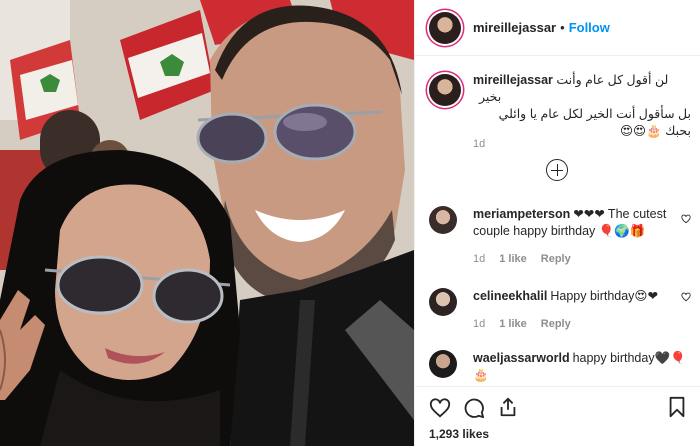 This screenshot has height=446, width=700. I want to click on caption-line-3: بحبك 🎂😍😍, so click(655, 131).